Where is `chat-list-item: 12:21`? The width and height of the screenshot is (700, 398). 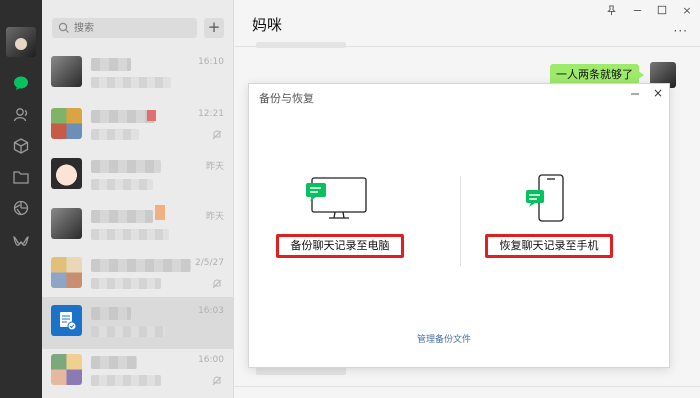 chat-list-item: 12:21 is located at coordinates (138, 126).